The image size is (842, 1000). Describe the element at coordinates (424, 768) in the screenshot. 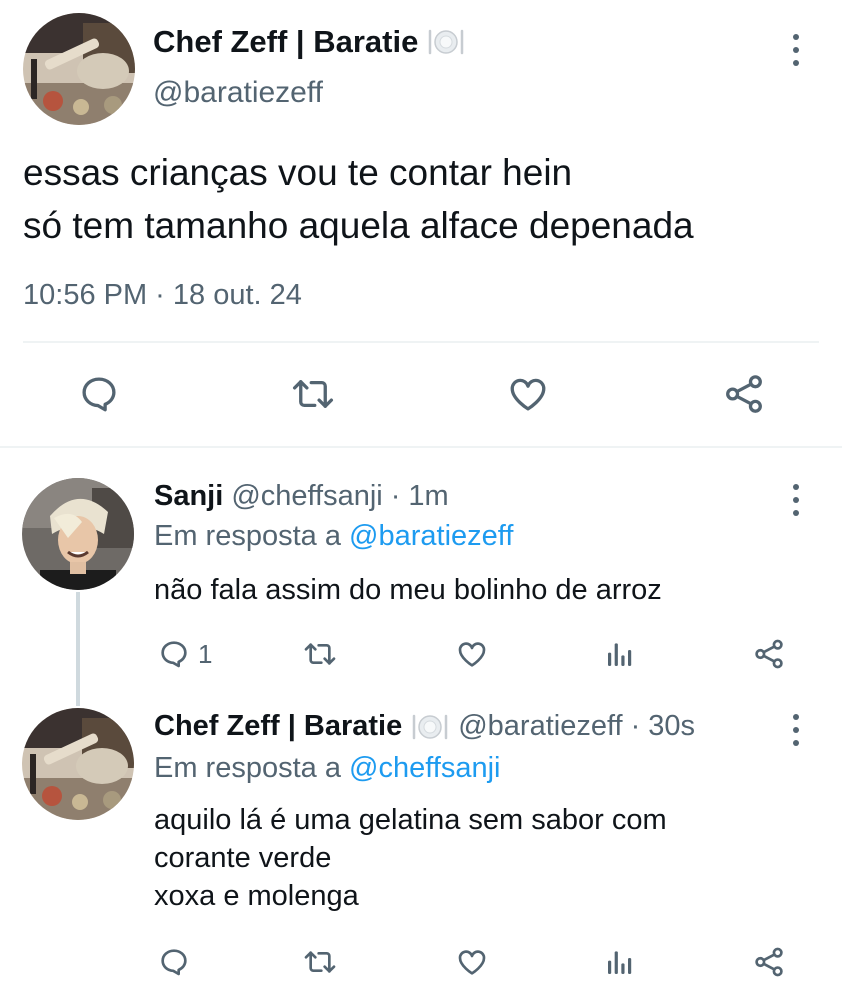

I see `in-reply-to-mention: @cheffsanji` at that location.